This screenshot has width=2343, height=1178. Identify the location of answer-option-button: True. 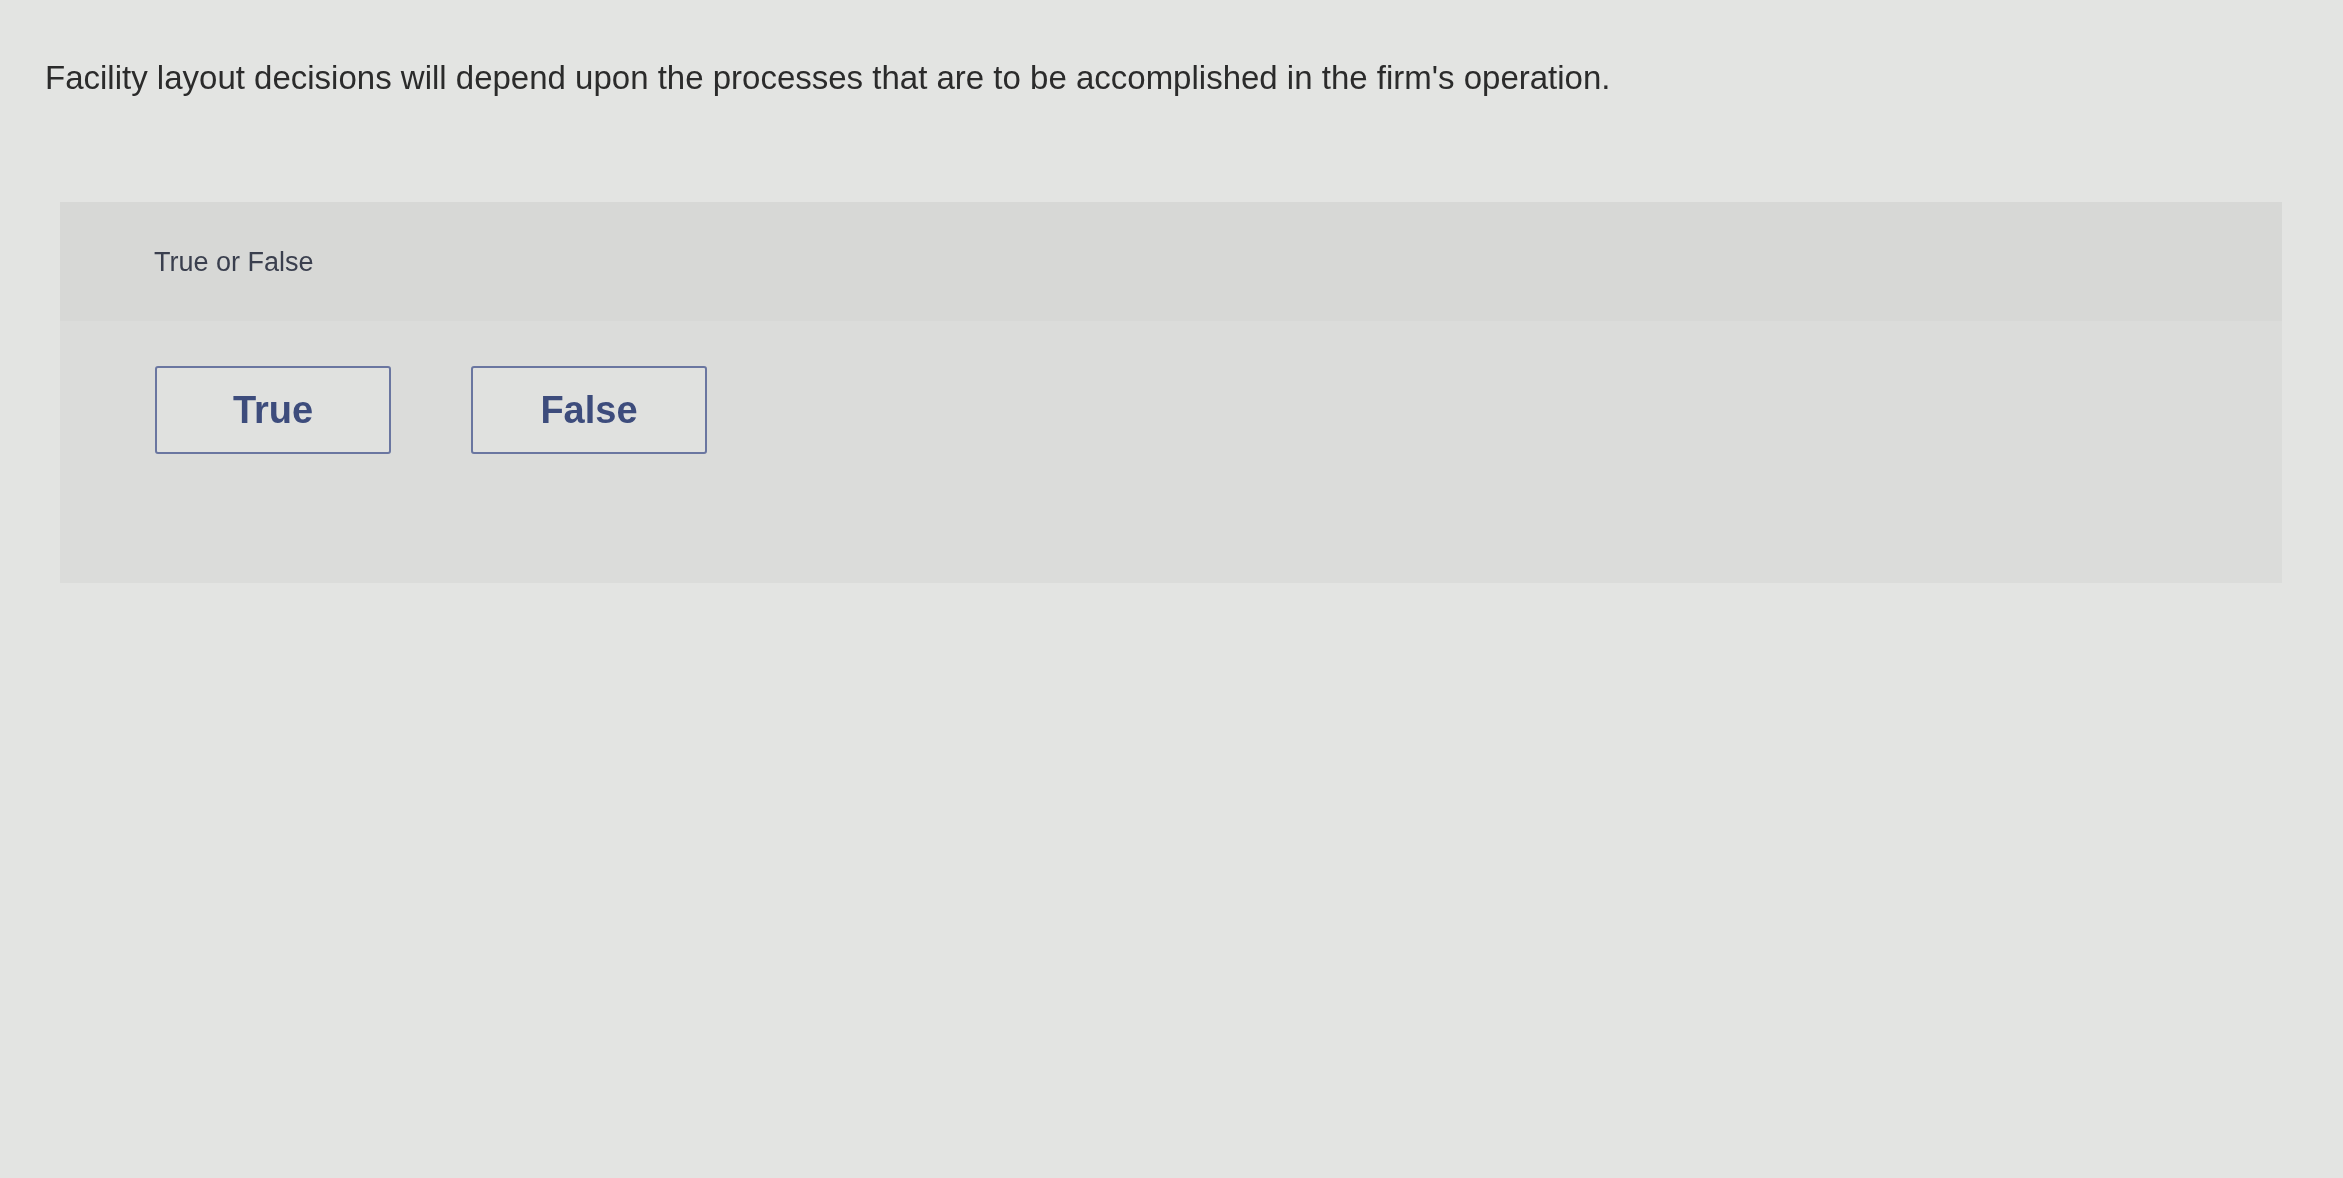
(273, 410).